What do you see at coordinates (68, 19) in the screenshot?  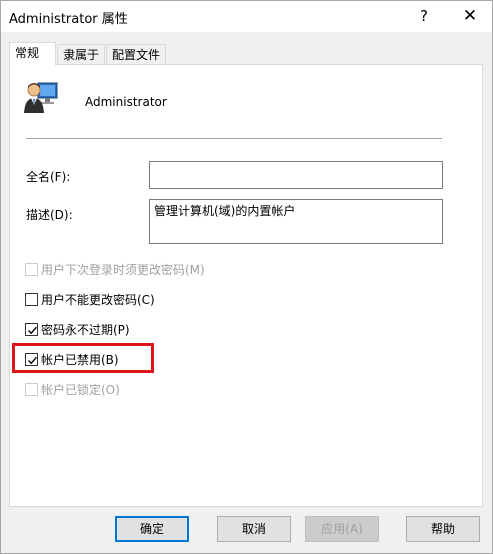 I see `window-title: Administrator 属性` at bounding box center [68, 19].